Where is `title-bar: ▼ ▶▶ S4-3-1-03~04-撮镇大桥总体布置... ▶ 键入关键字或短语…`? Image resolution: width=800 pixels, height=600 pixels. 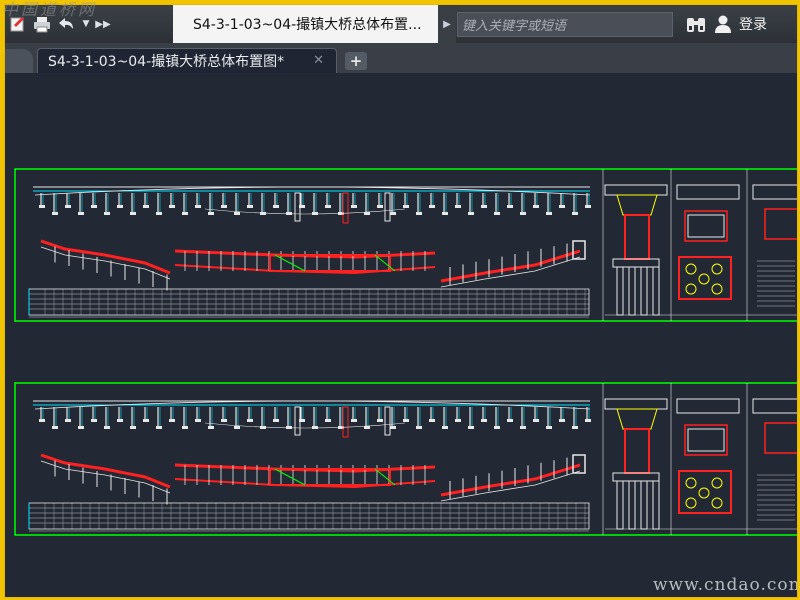
title-bar: ▼ ▶▶ S4-3-1-03~04-撮镇大桥总体布置... ▶ 键入关键字或短语… is located at coordinates (401, 24).